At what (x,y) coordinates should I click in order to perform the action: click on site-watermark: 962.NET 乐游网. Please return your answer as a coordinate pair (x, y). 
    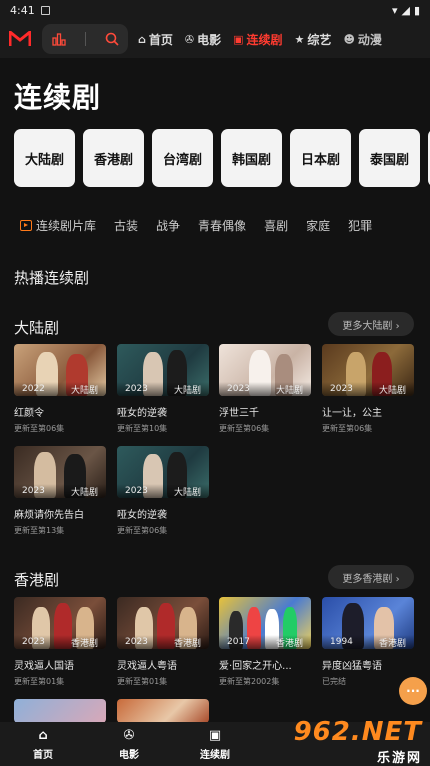
    Looking at the image, I should click on (360, 741).